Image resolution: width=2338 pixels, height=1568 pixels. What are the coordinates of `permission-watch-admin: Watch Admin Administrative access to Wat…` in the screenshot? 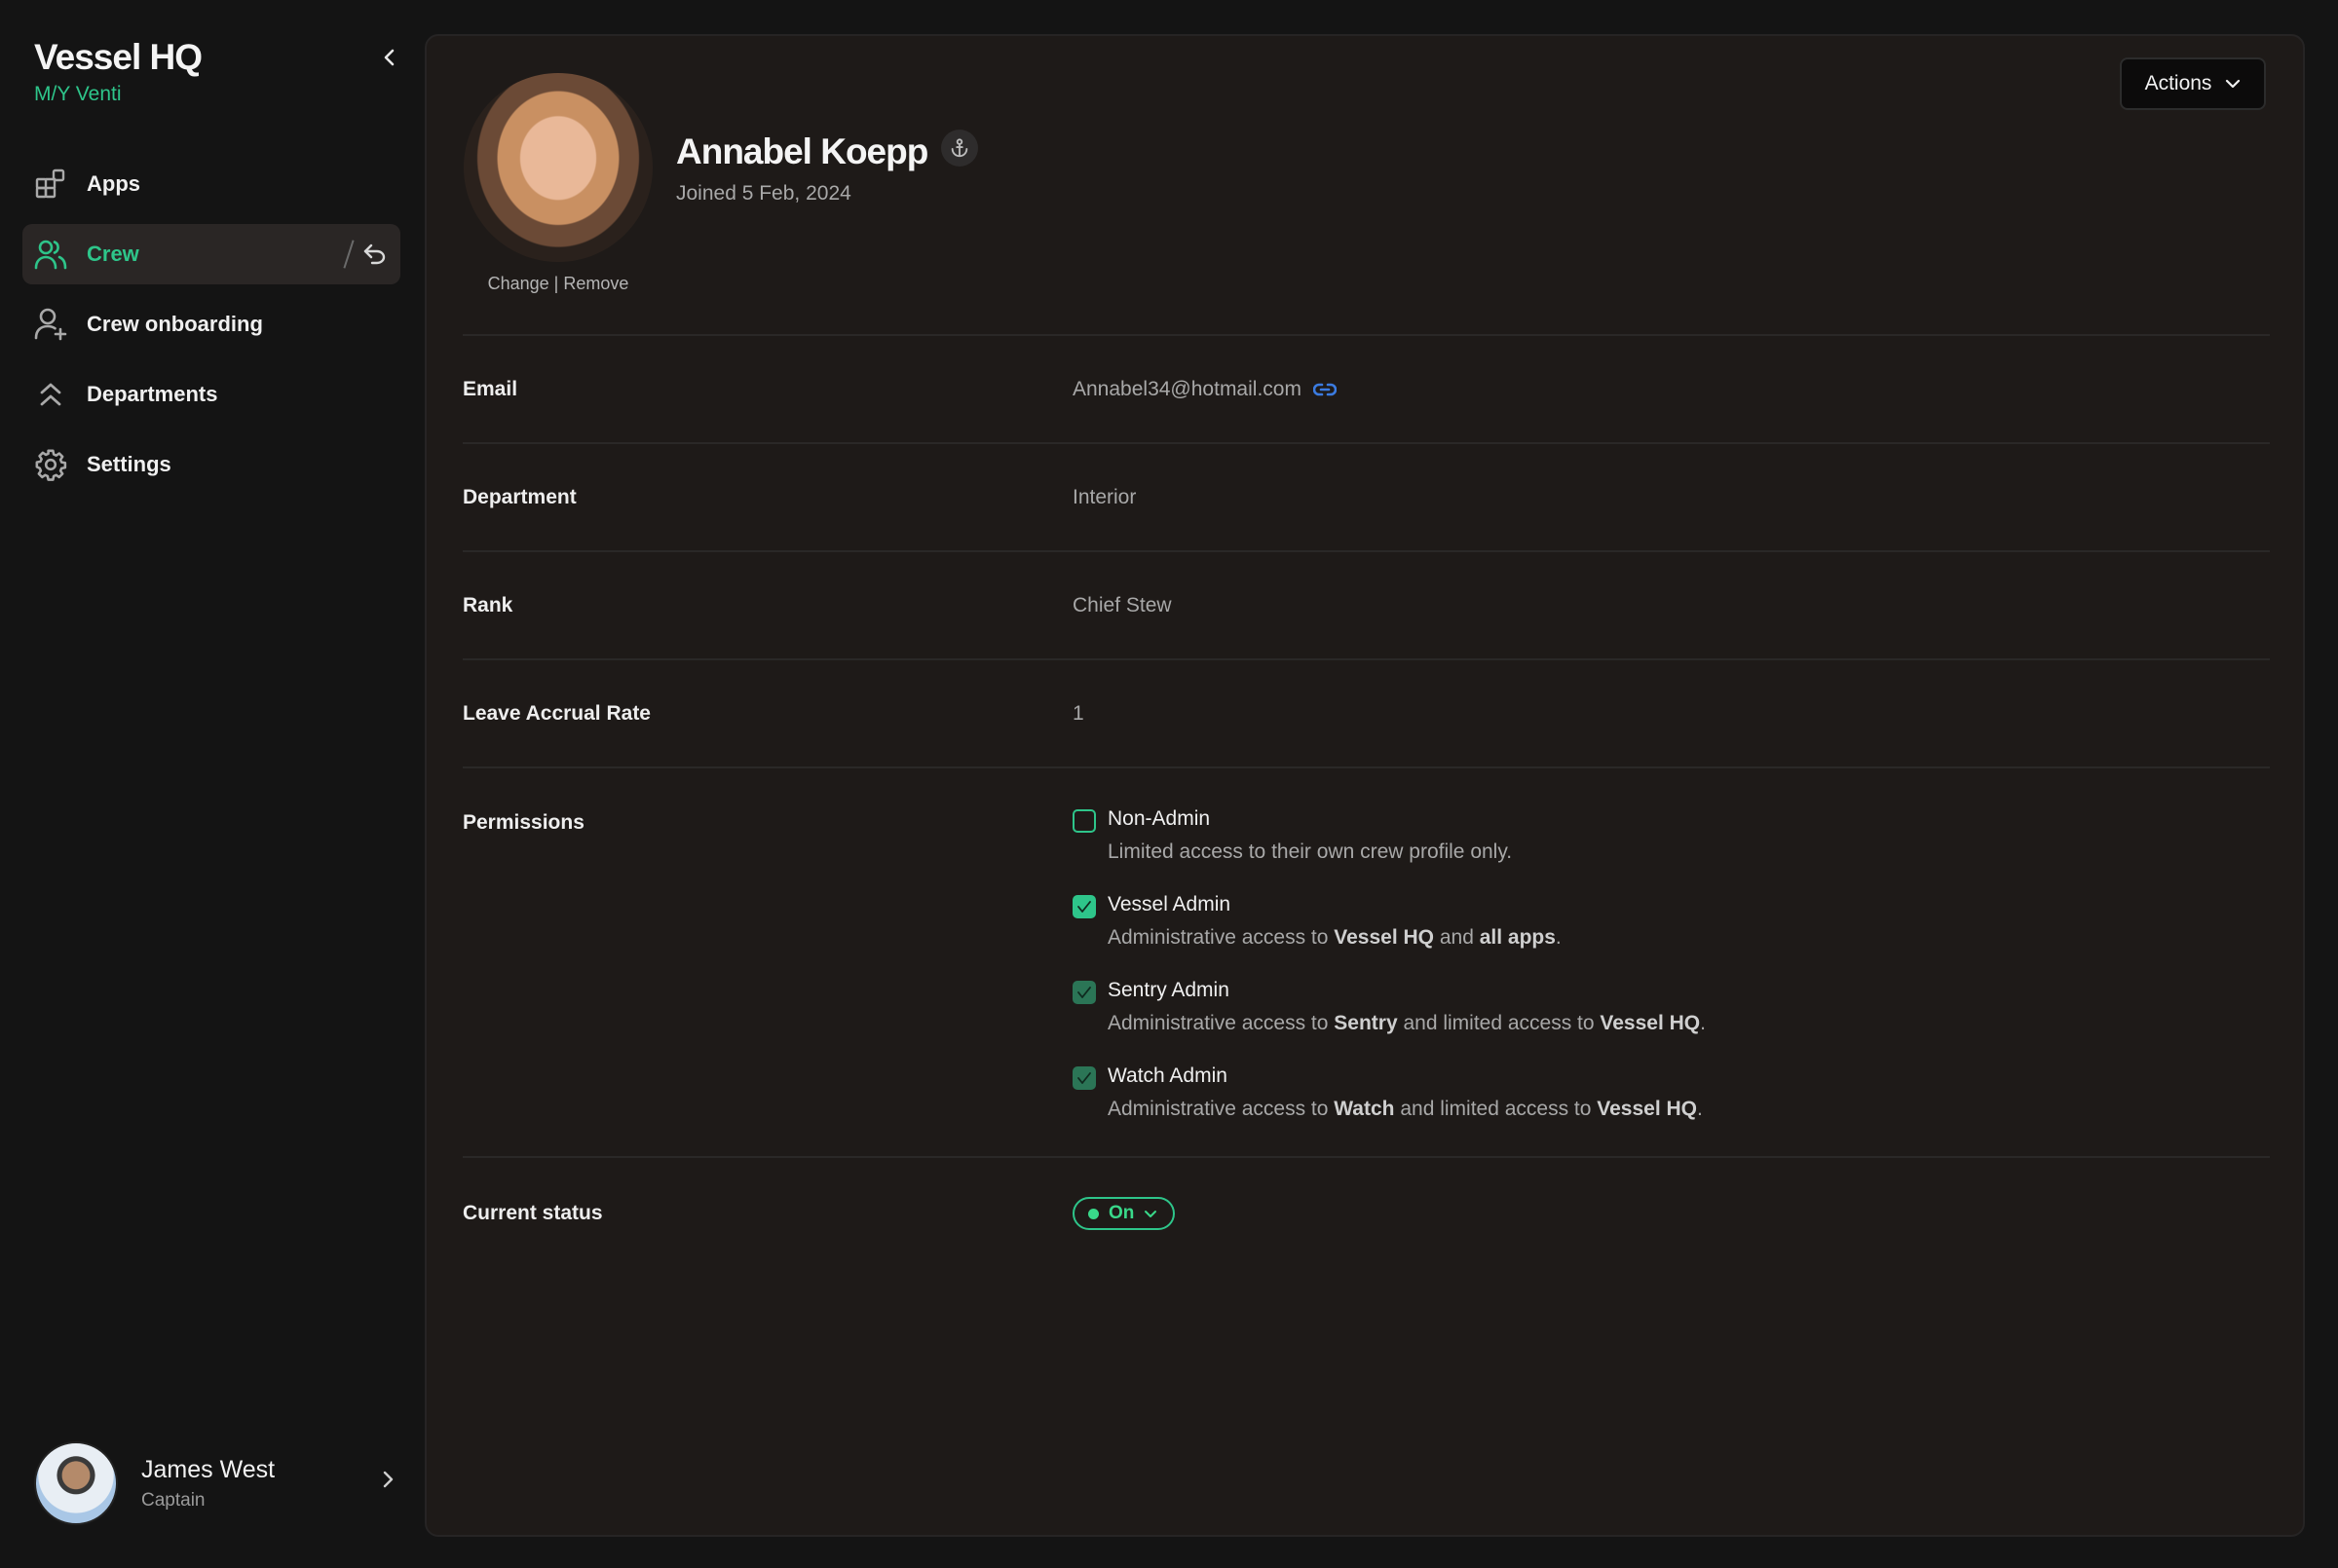 It's located at (1389, 1092).